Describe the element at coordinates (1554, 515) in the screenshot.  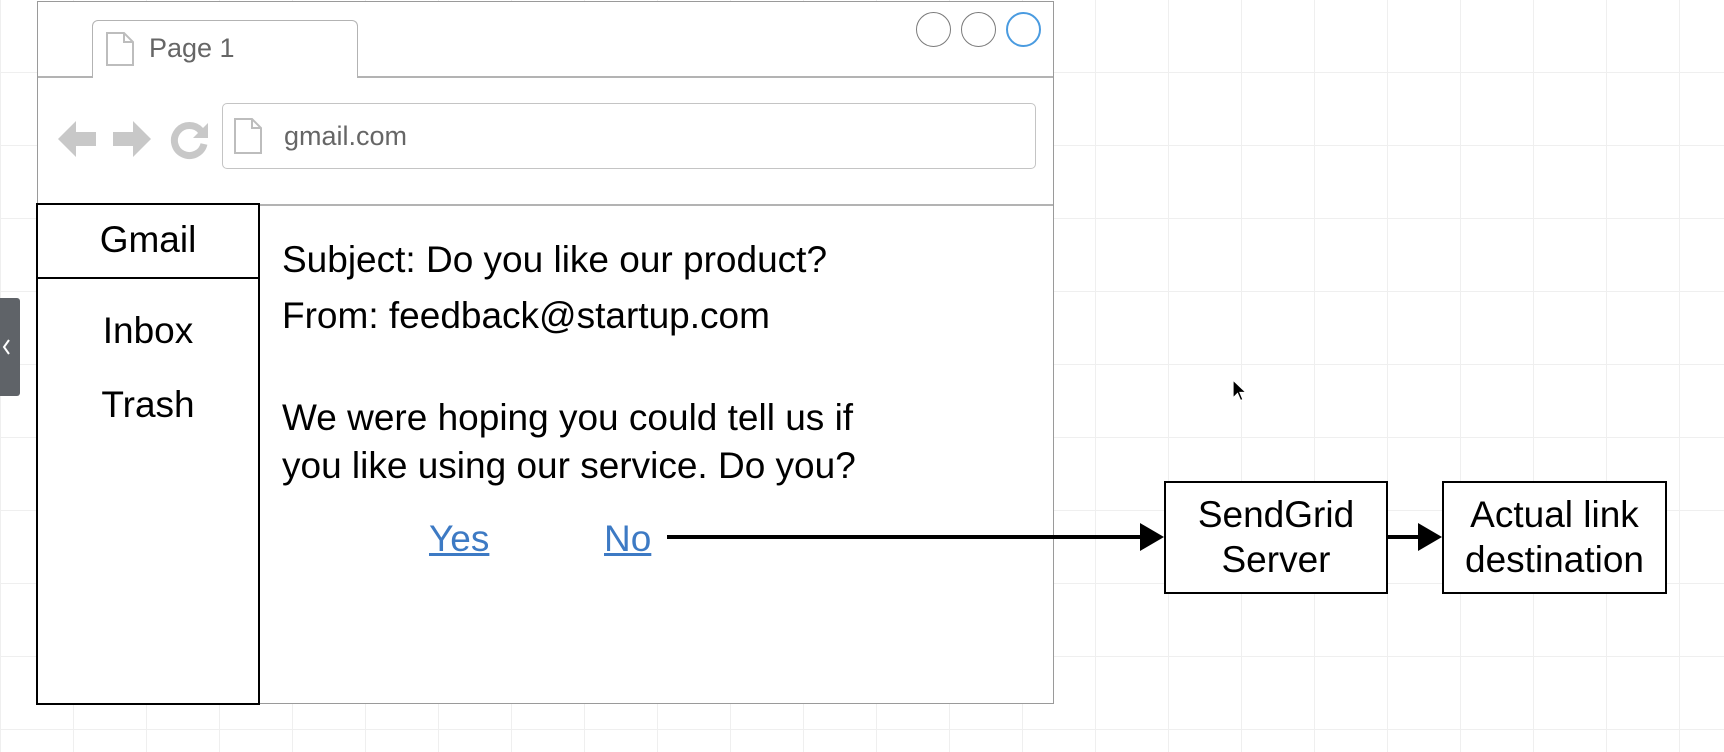
I see `destination-label-line-1: Actual link` at that location.